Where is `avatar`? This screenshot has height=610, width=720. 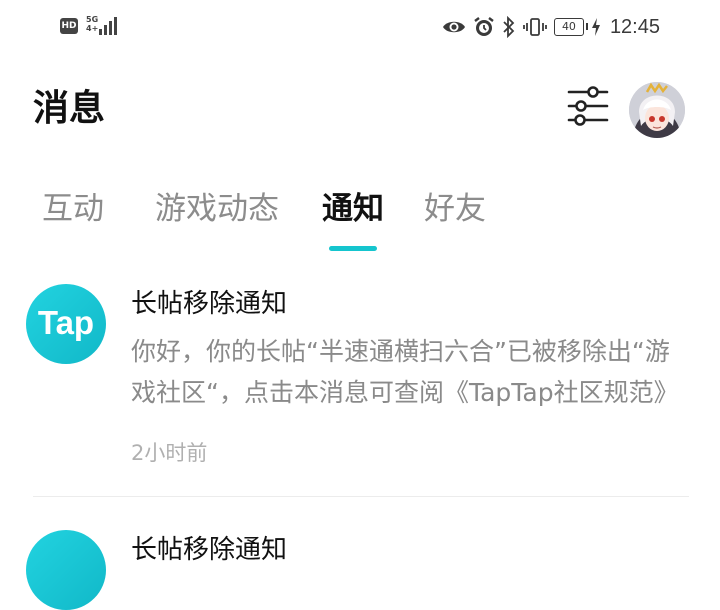
avatar is located at coordinates (657, 110).